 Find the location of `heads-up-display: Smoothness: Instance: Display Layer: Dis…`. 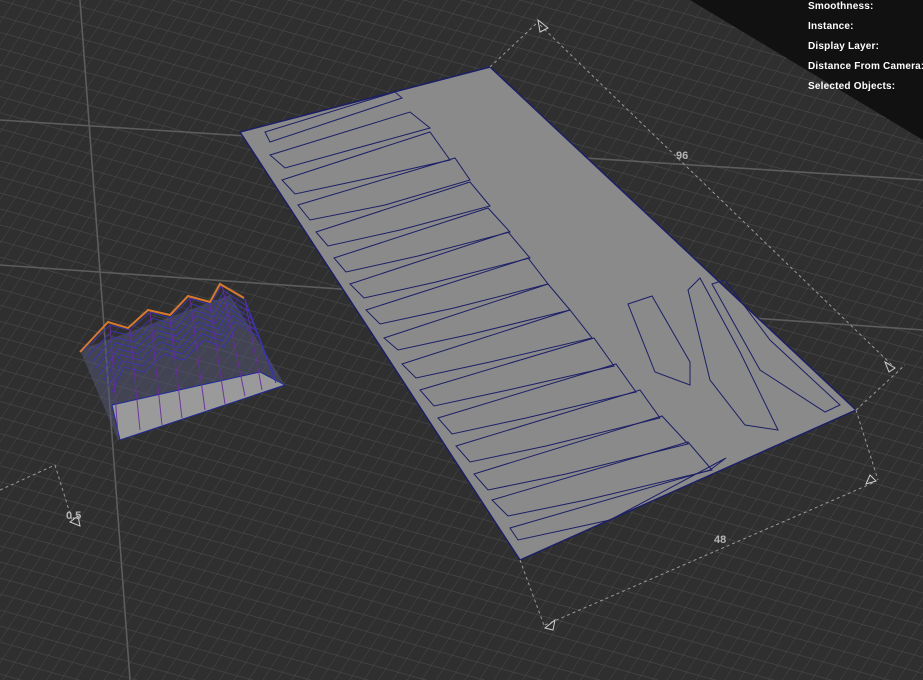

heads-up-display: Smoothness: Instance: Display Layer: Dis… is located at coordinates (865, 48).